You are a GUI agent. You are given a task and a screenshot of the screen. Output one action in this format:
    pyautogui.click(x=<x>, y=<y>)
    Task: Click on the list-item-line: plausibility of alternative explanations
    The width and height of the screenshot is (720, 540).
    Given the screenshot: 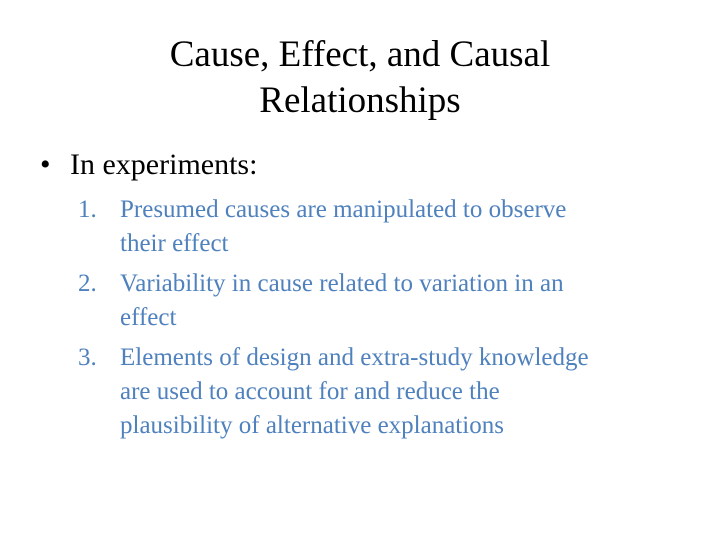 What is the action you would take?
    pyautogui.click(x=312, y=425)
    